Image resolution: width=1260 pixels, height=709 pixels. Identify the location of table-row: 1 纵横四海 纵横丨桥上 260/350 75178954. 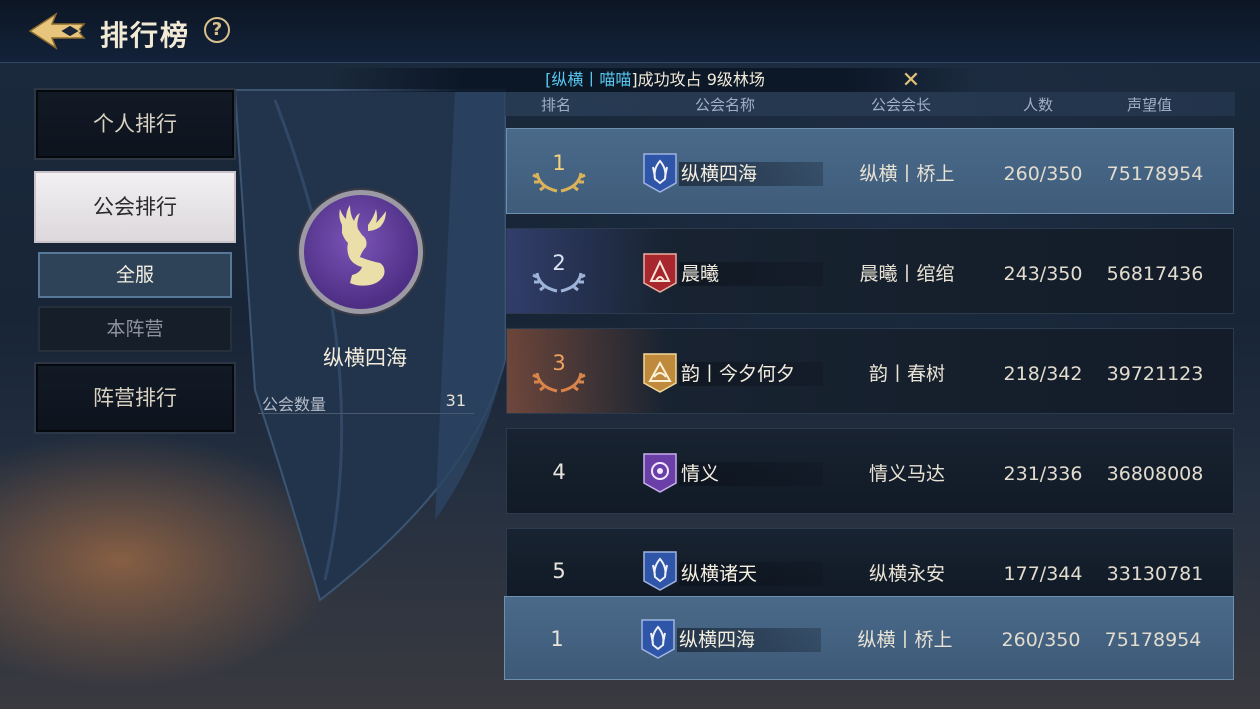
(870, 171).